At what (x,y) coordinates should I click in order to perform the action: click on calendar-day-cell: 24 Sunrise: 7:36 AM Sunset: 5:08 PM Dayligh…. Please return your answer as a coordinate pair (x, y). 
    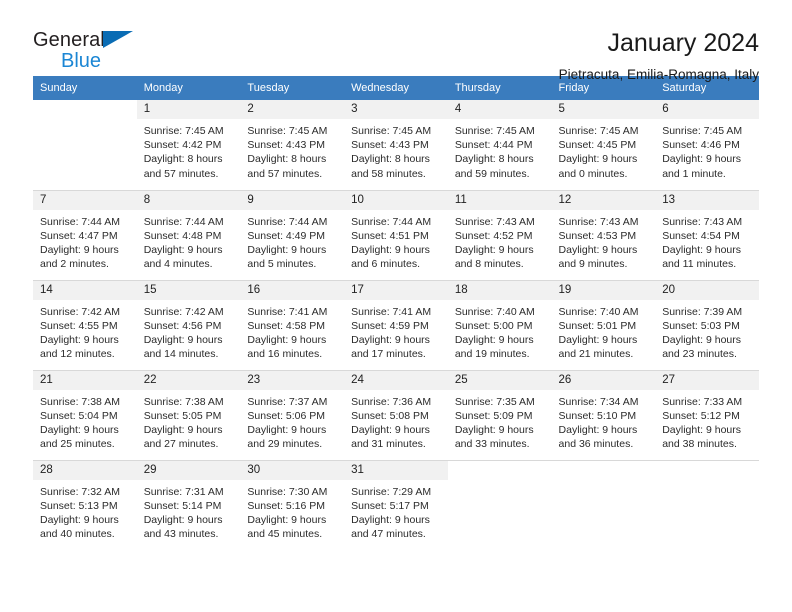
    Looking at the image, I should click on (396, 414).